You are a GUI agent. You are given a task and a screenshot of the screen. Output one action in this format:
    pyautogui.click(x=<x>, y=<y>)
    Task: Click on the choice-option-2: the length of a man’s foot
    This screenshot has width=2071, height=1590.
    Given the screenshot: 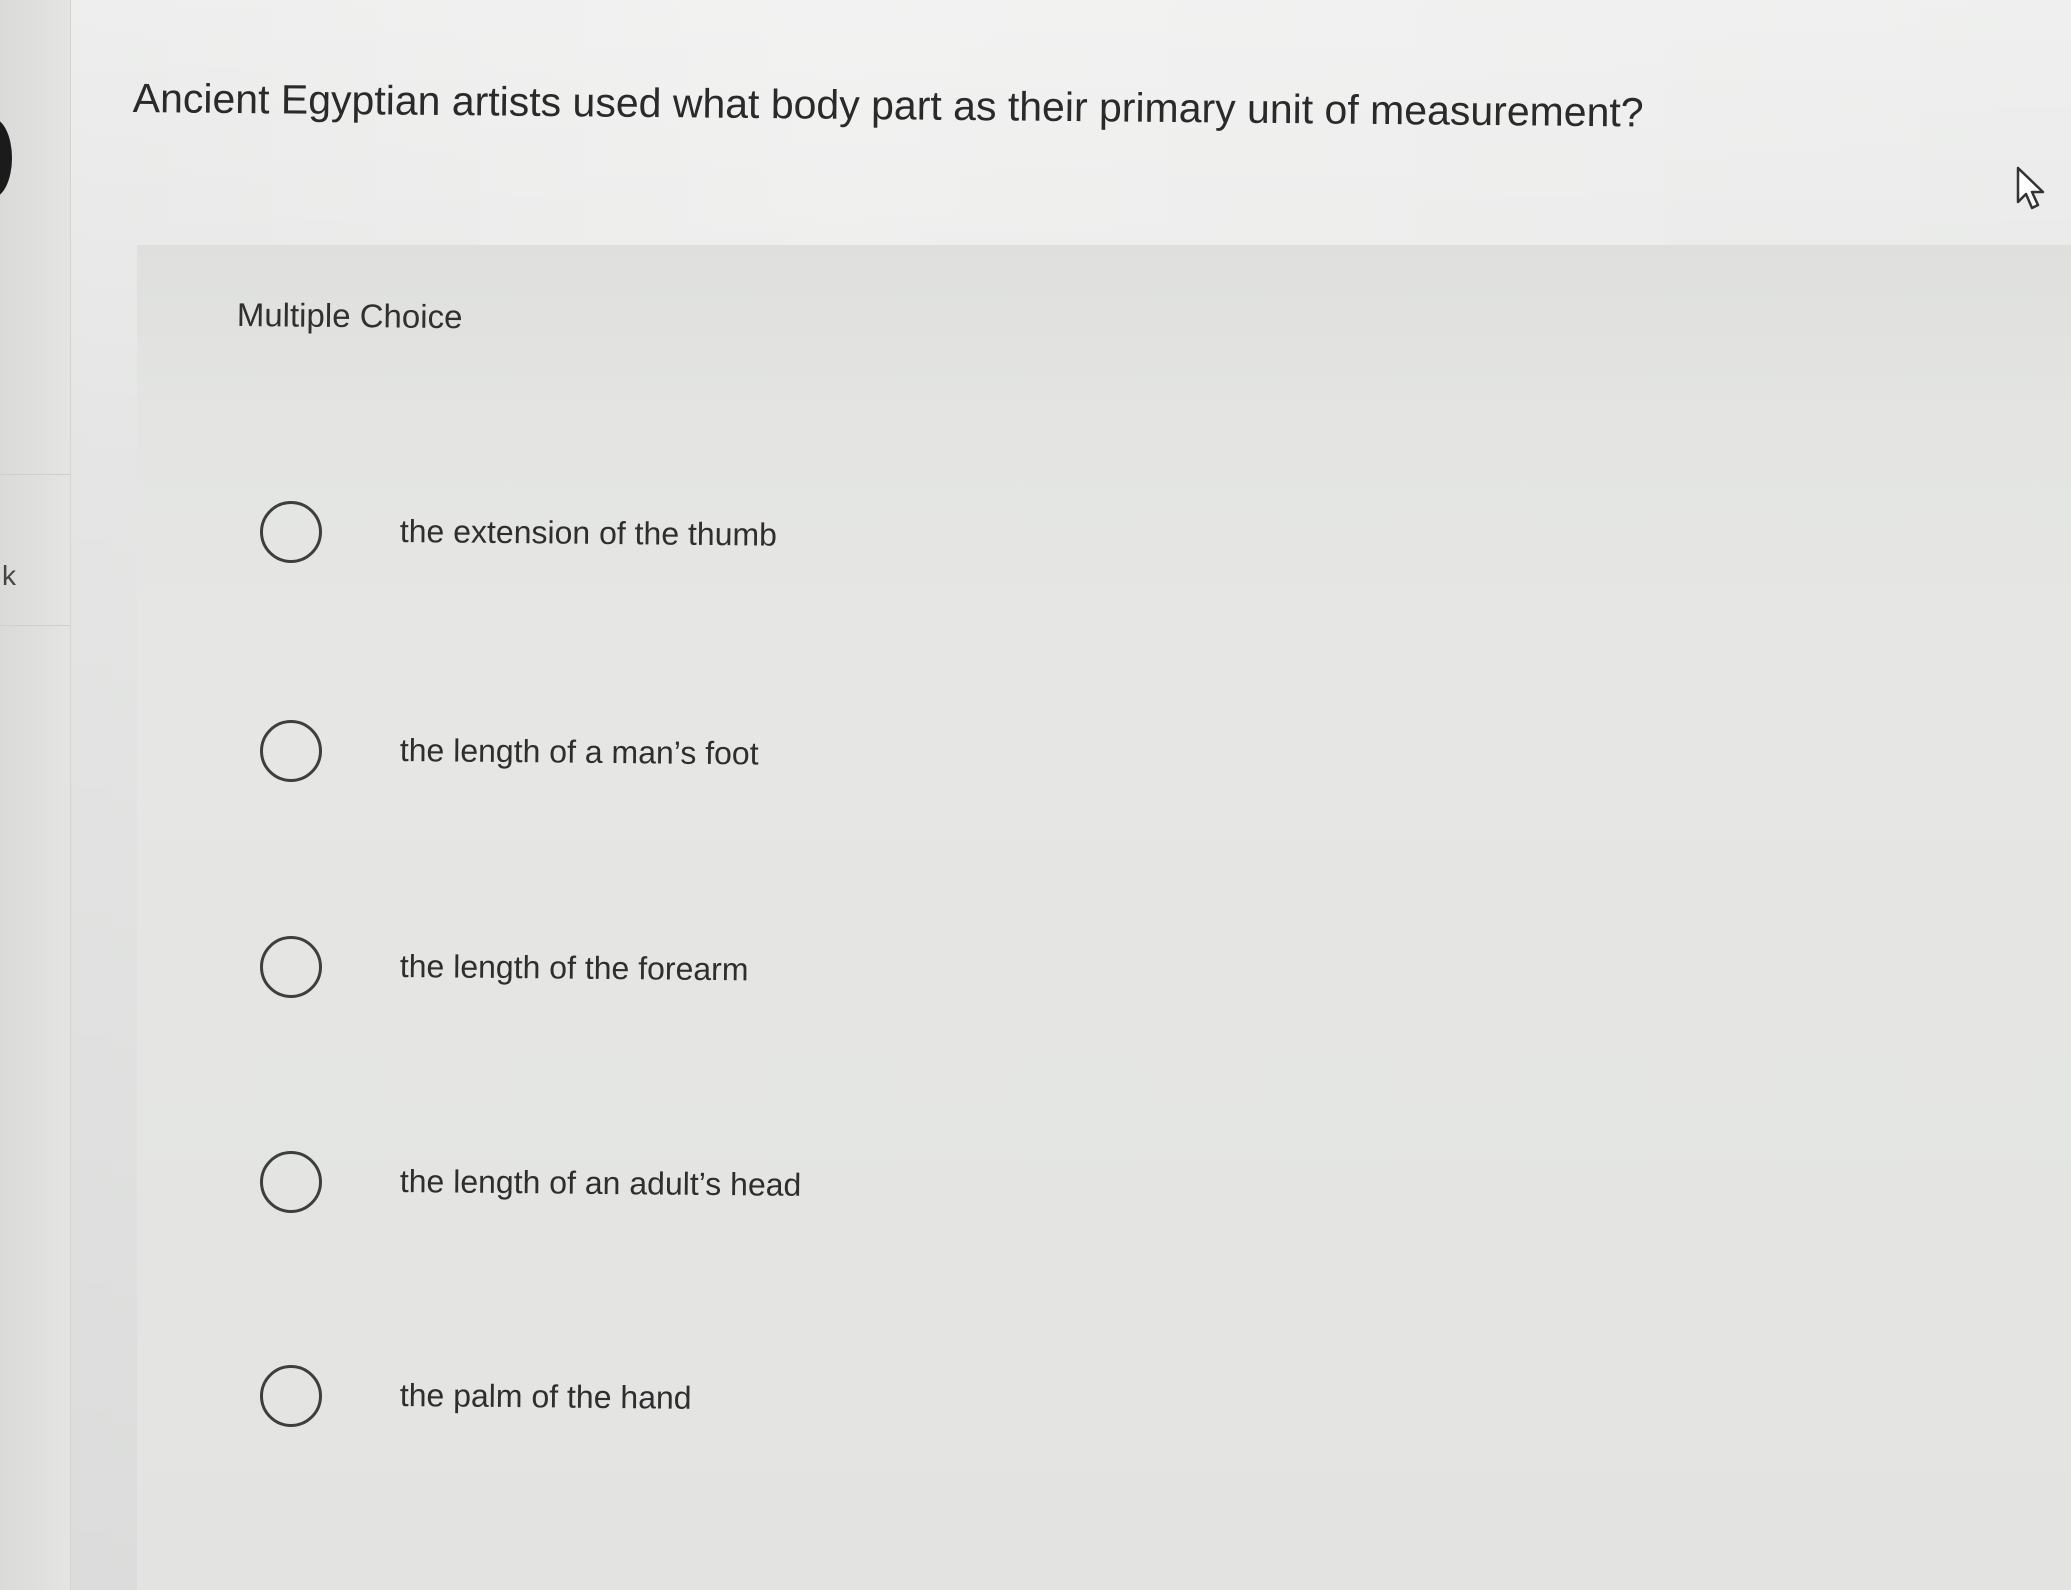 What is the action you would take?
    pyautogui.click(x=710, y=760)
    